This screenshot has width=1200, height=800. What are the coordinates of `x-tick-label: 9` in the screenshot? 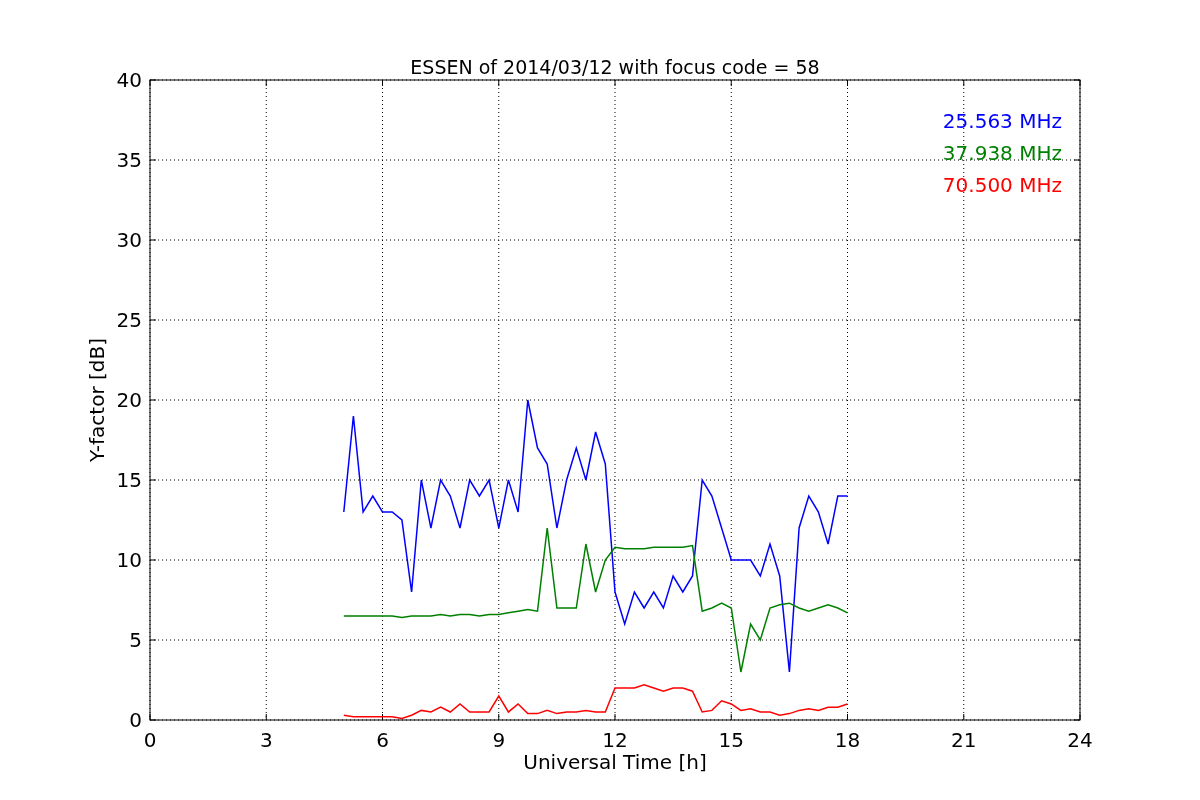 It's located at (499, 740).